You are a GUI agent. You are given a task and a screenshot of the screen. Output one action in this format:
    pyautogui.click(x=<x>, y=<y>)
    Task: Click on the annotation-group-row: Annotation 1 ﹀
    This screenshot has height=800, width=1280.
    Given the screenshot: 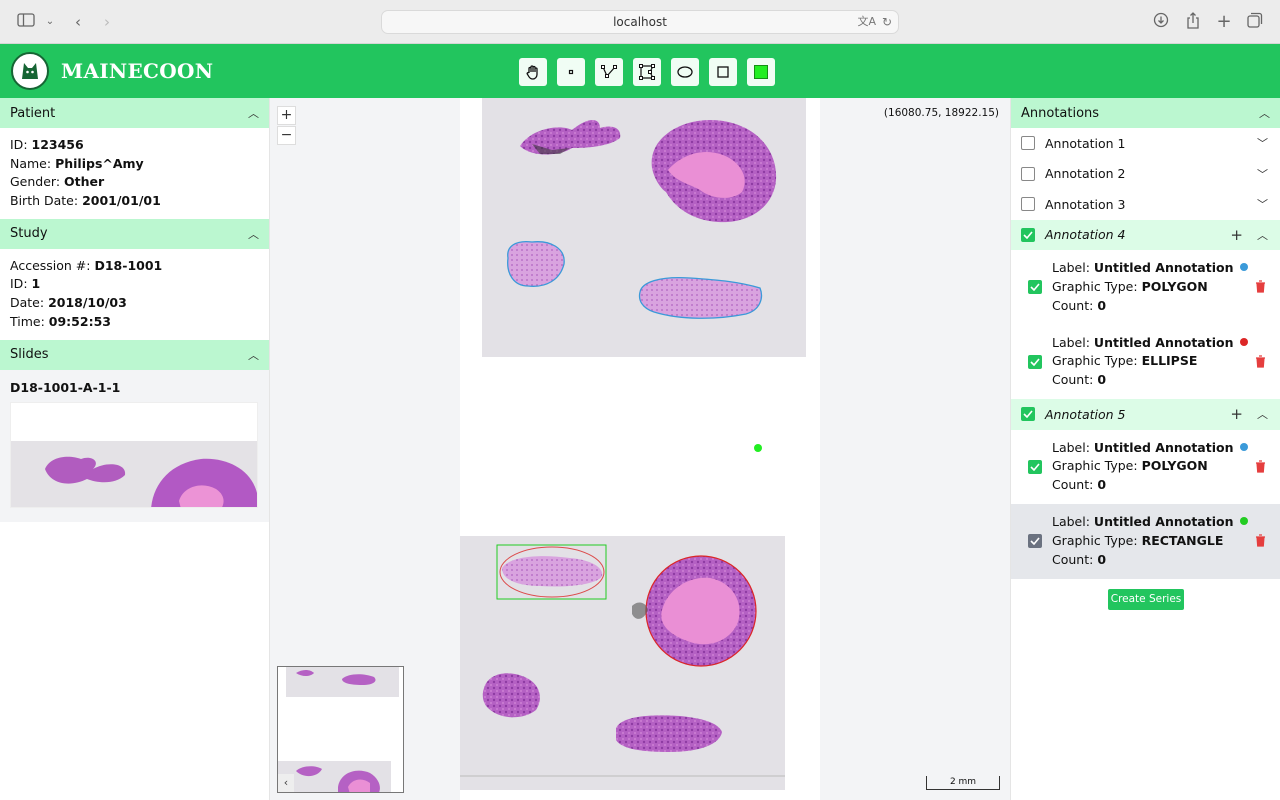 What is the action you would take?
    pyautogui.click(x=1145, y=143)
    